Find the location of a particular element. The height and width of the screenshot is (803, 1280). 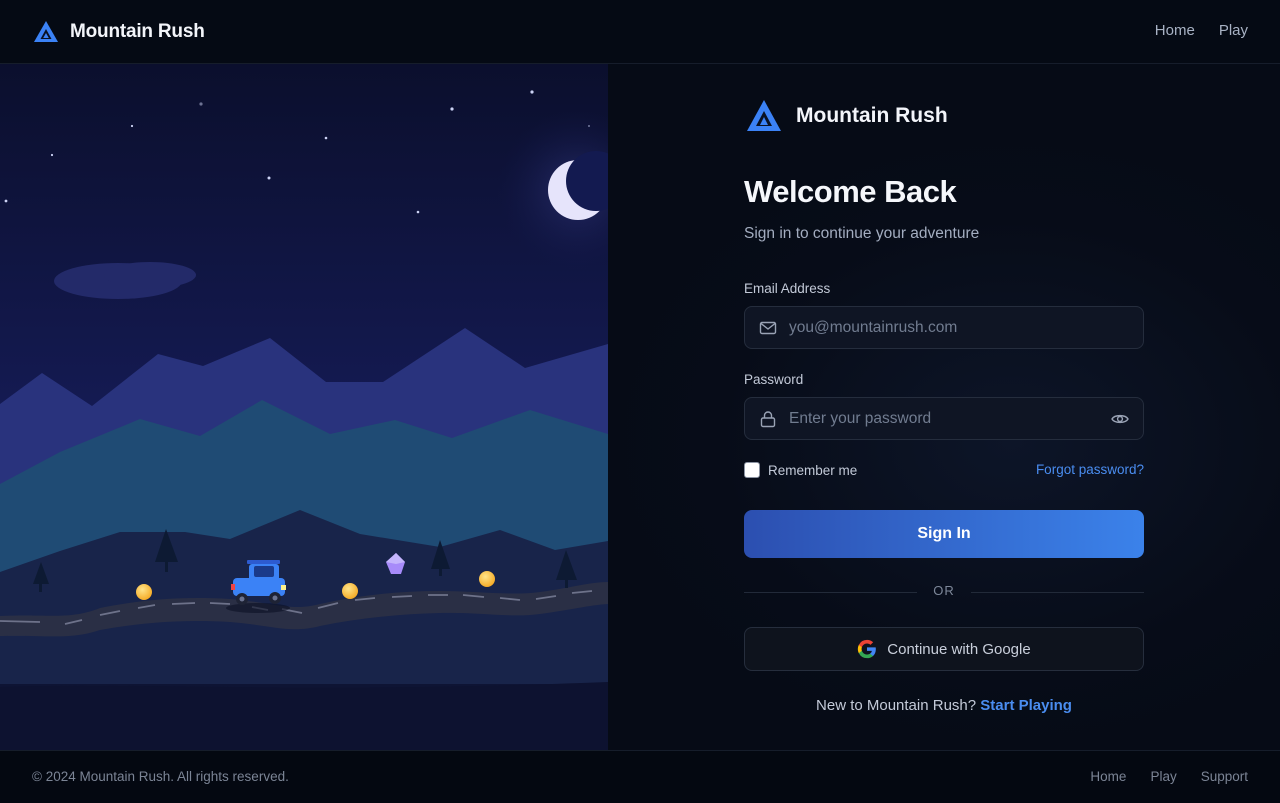

eye-icon is located at coordinates (1120, 419).